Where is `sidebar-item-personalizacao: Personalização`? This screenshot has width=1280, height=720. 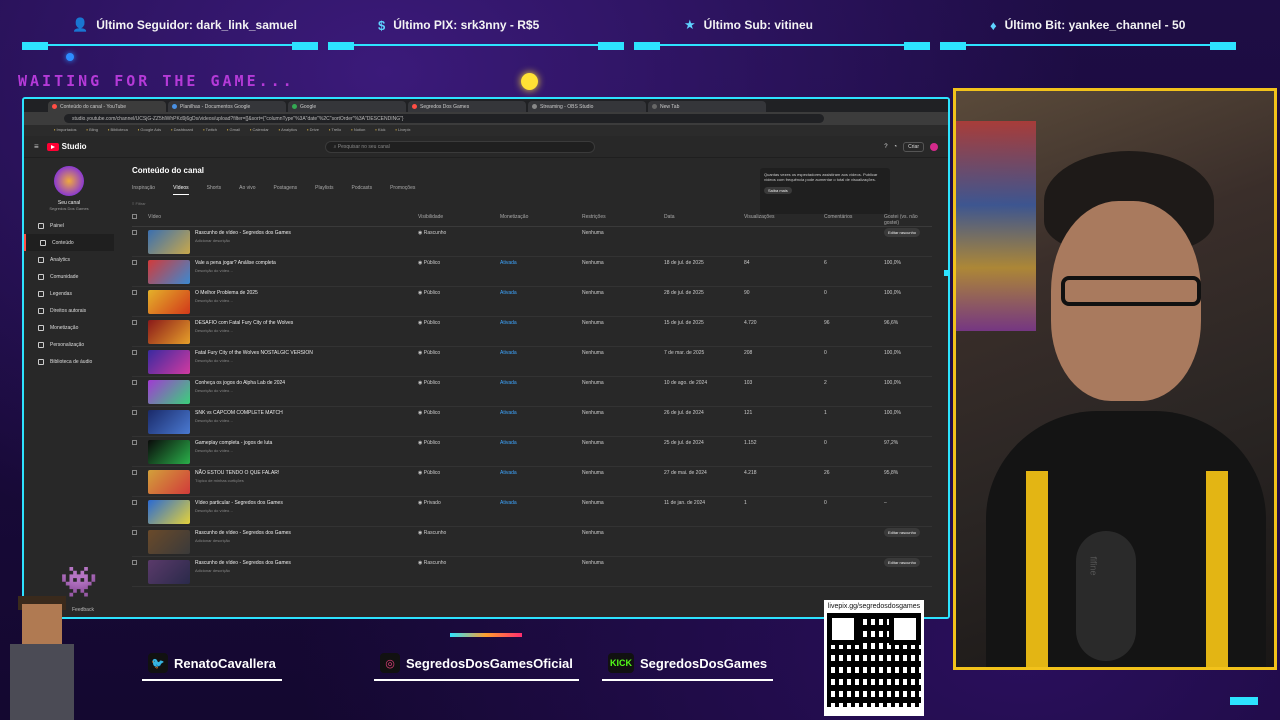 sidebar-item-personalizacao: Personalização is located at coordinates (69, 344).